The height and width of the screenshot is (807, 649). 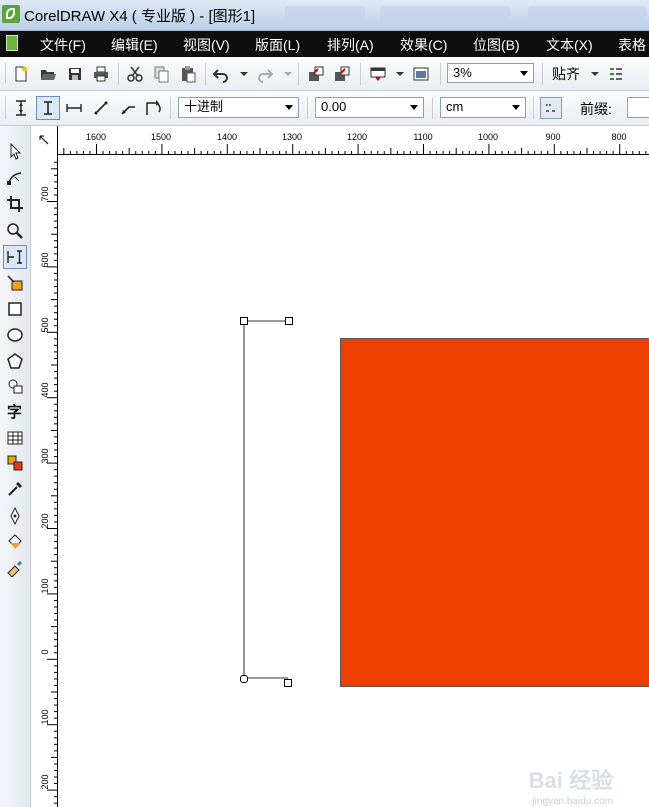 I want to click on text-tool-icon: 字, so click(x=14, y=411).